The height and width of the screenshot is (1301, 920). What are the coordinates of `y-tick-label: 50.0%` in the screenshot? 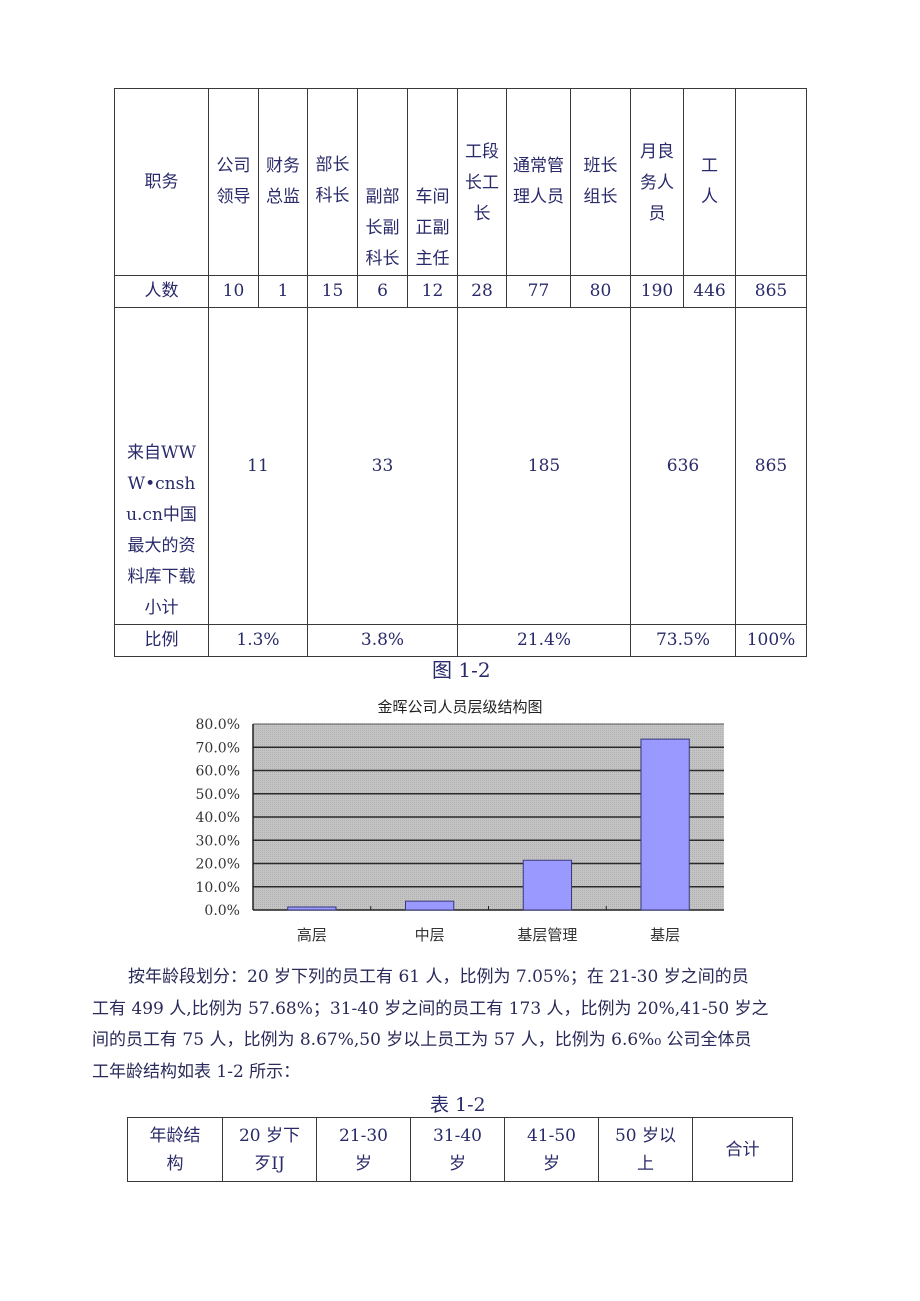 It's located at (218, 795).